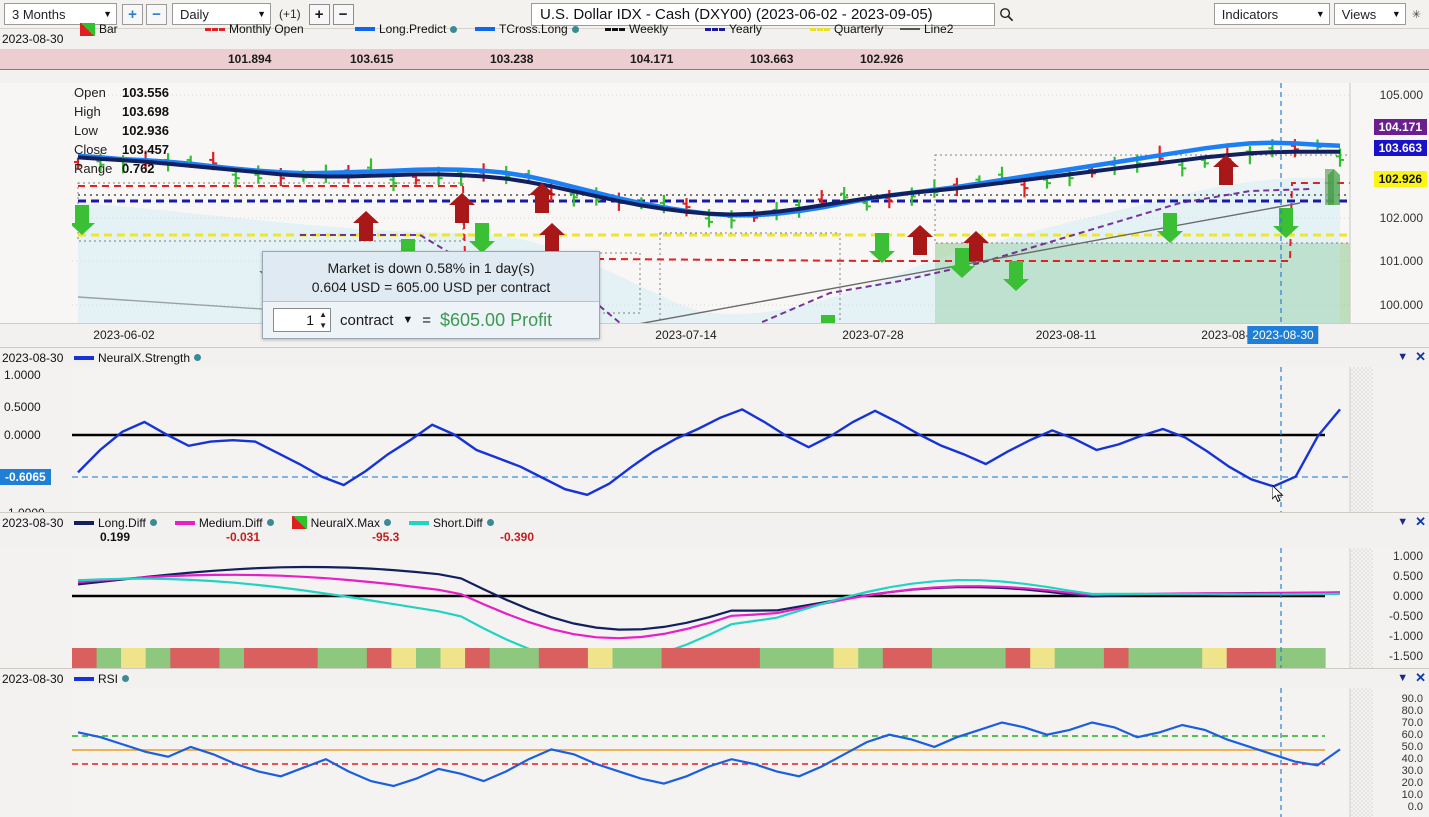 Image resolution: width=1429 pixels, height=817 pixels. Describe the element at coordinates (345, 522) in the screenshot. I see `legend-label: NeuralX.Max` at that location.